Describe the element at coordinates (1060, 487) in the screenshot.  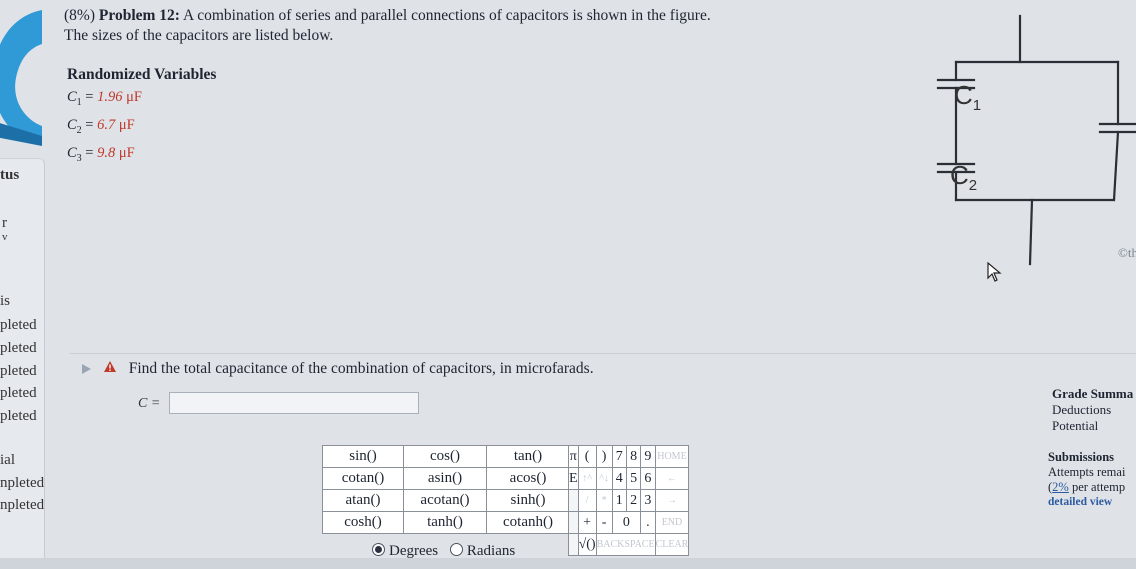
I see `per-attempt-link: 2%` at that location.